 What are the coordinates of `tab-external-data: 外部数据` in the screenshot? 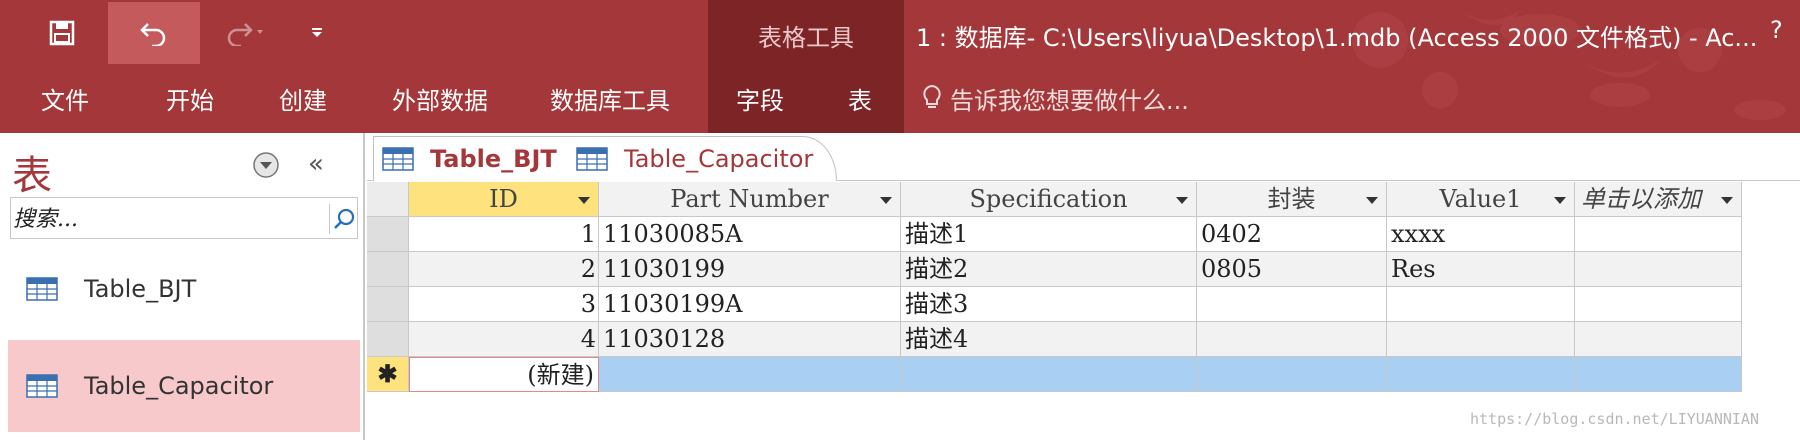 It's located at (440, 98).